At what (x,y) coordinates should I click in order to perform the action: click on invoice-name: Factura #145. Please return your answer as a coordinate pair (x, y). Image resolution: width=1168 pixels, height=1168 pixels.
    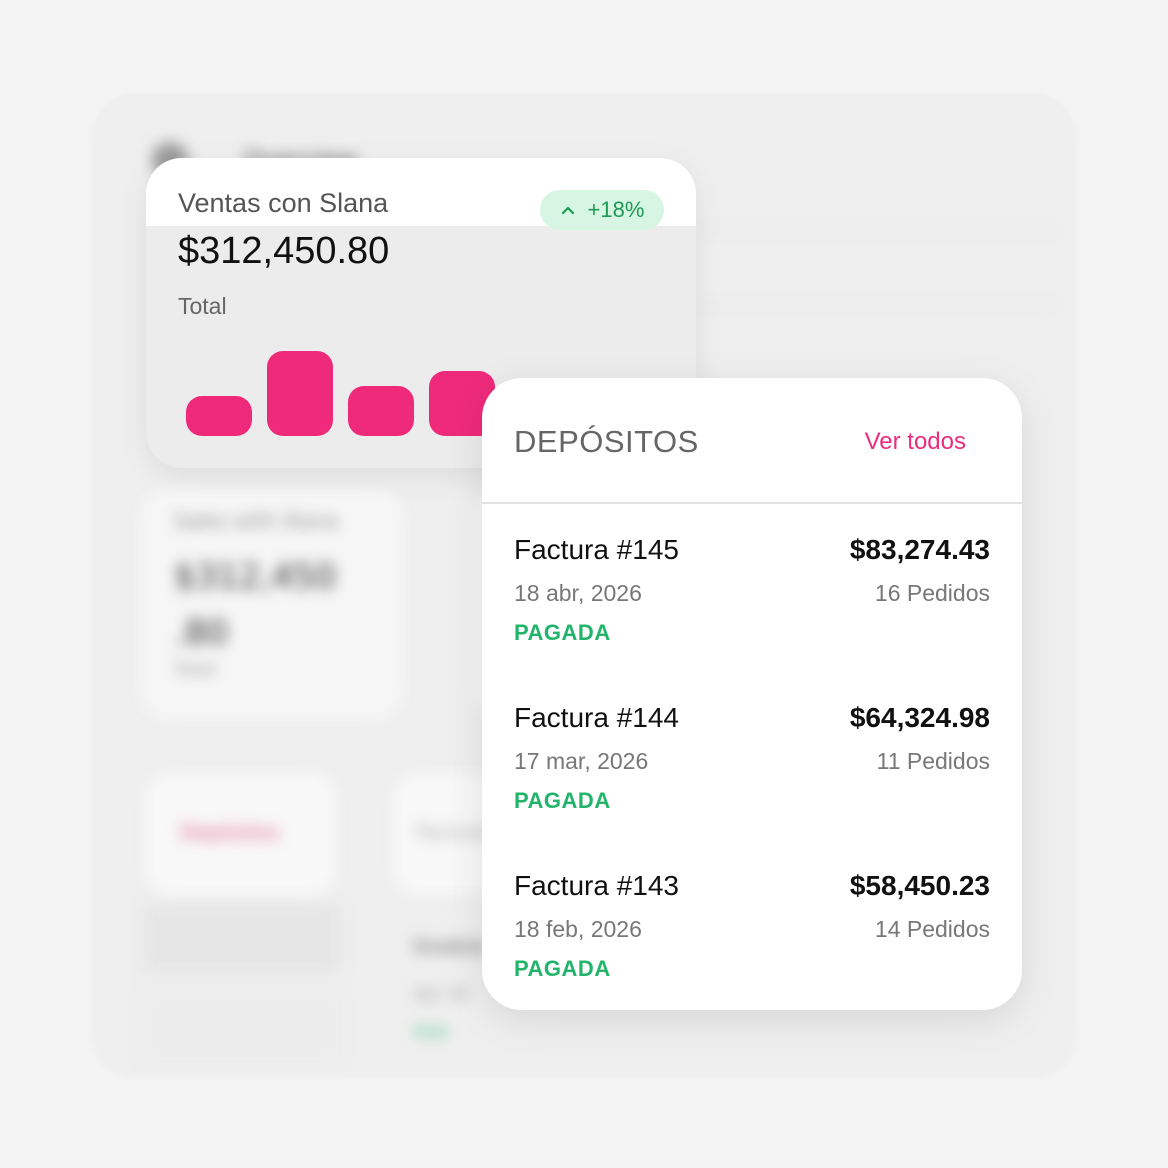
    Looking at the image, I should click on (596, 549).